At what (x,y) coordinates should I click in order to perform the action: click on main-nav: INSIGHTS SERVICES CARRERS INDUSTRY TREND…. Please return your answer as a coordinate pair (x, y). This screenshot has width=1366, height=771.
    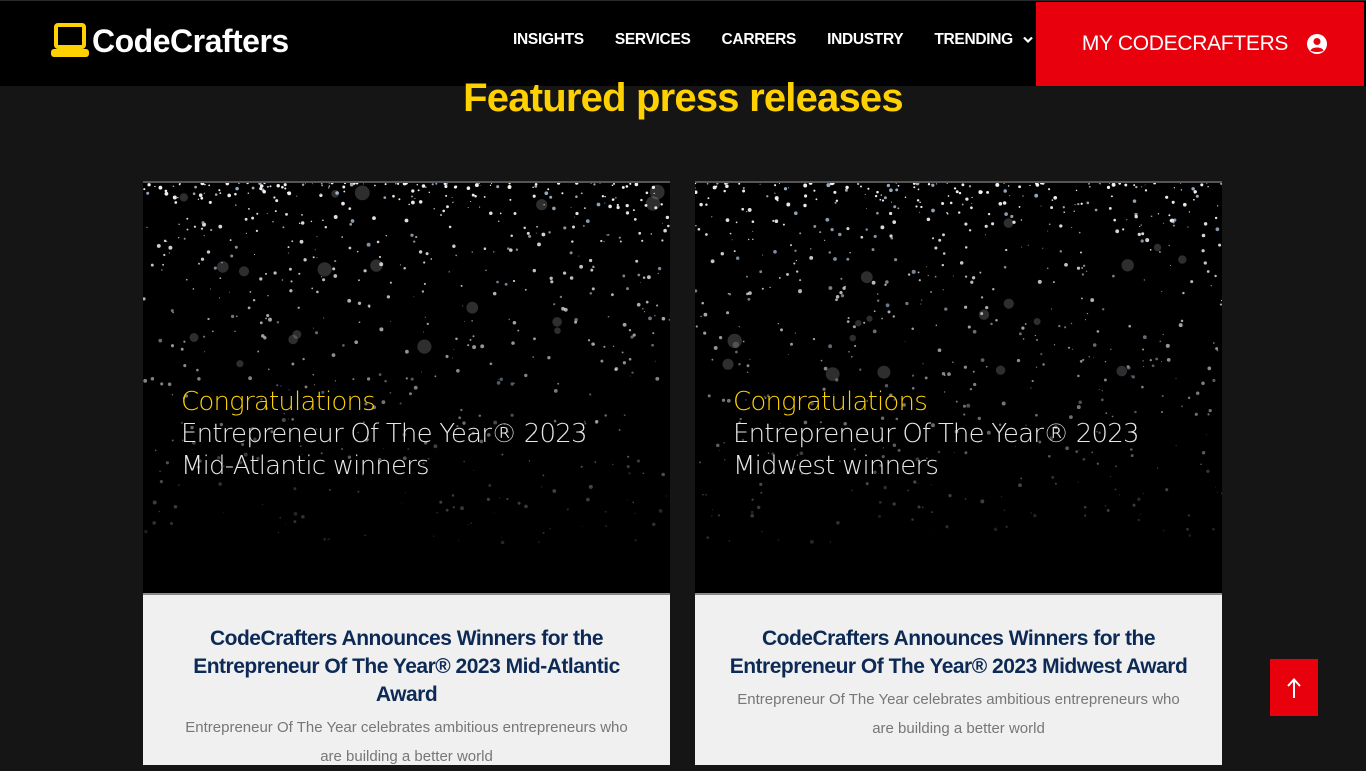
    Looking at the image, I should click on (788, 40).